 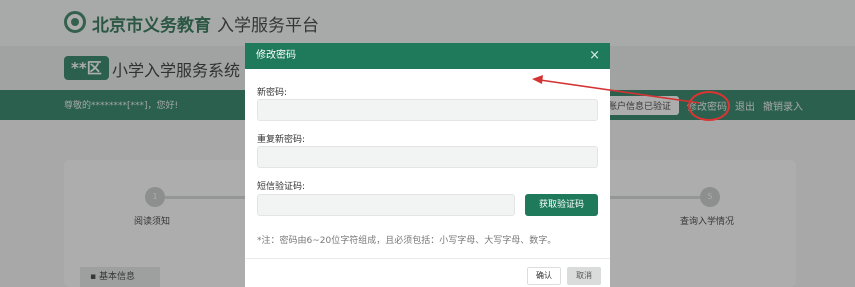 What do you see at coordinates (281, 140) in the screenshot?
I see `repeat-password-label: 重复新密码:` at bounding box center [281, 140].